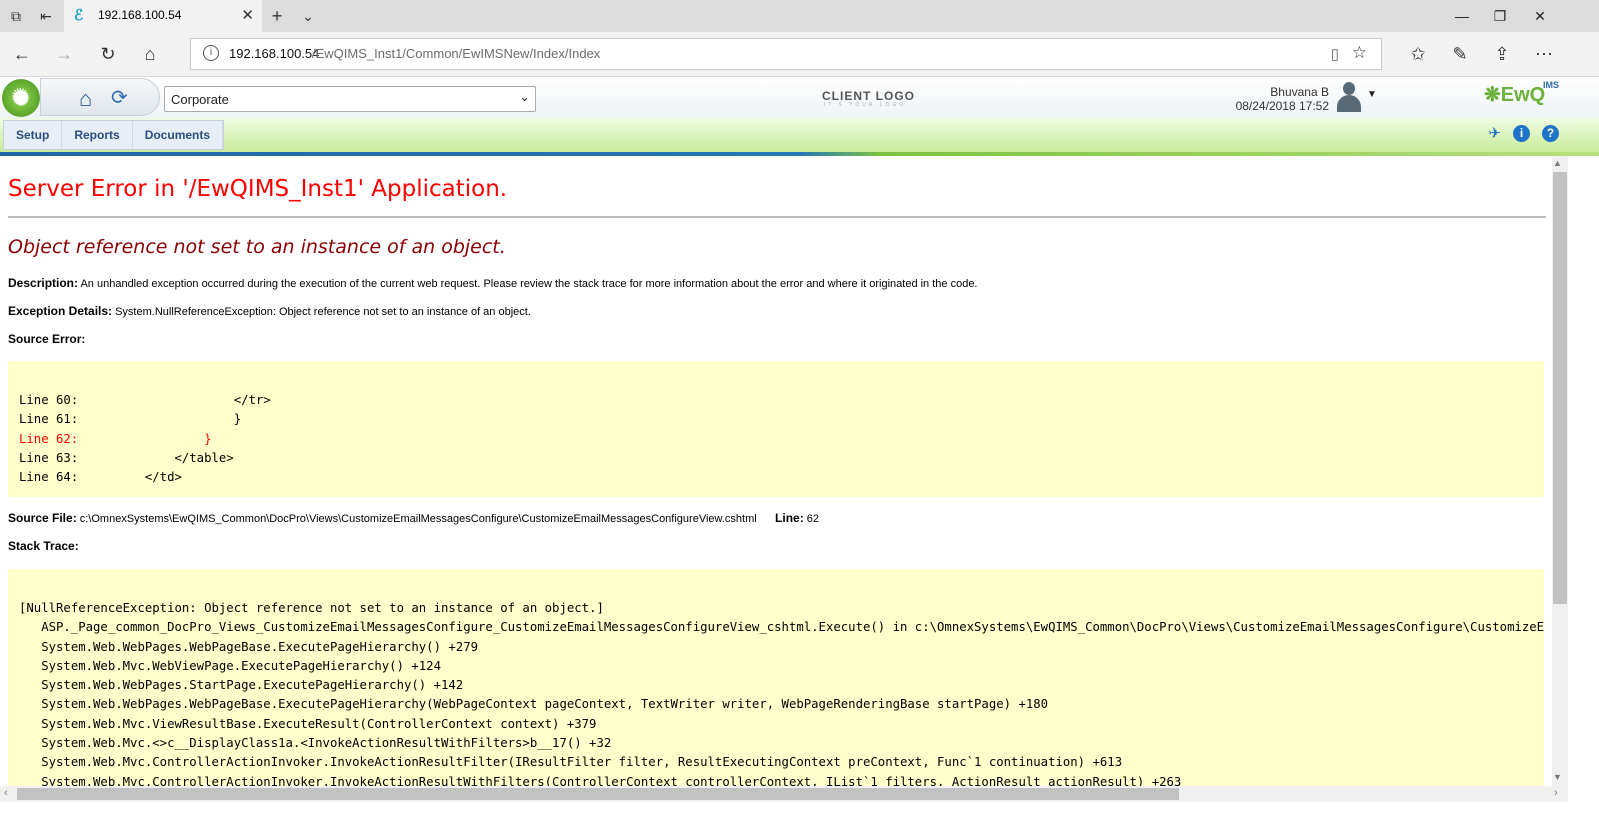 This screenshot has width=1599, height=835. I want to click on logo-star-icon: ✺, so click(20, 96).